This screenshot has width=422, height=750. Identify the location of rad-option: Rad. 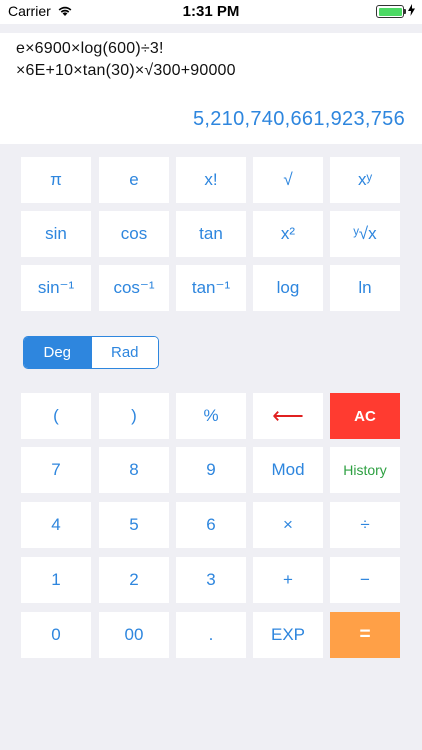
(124, 352).